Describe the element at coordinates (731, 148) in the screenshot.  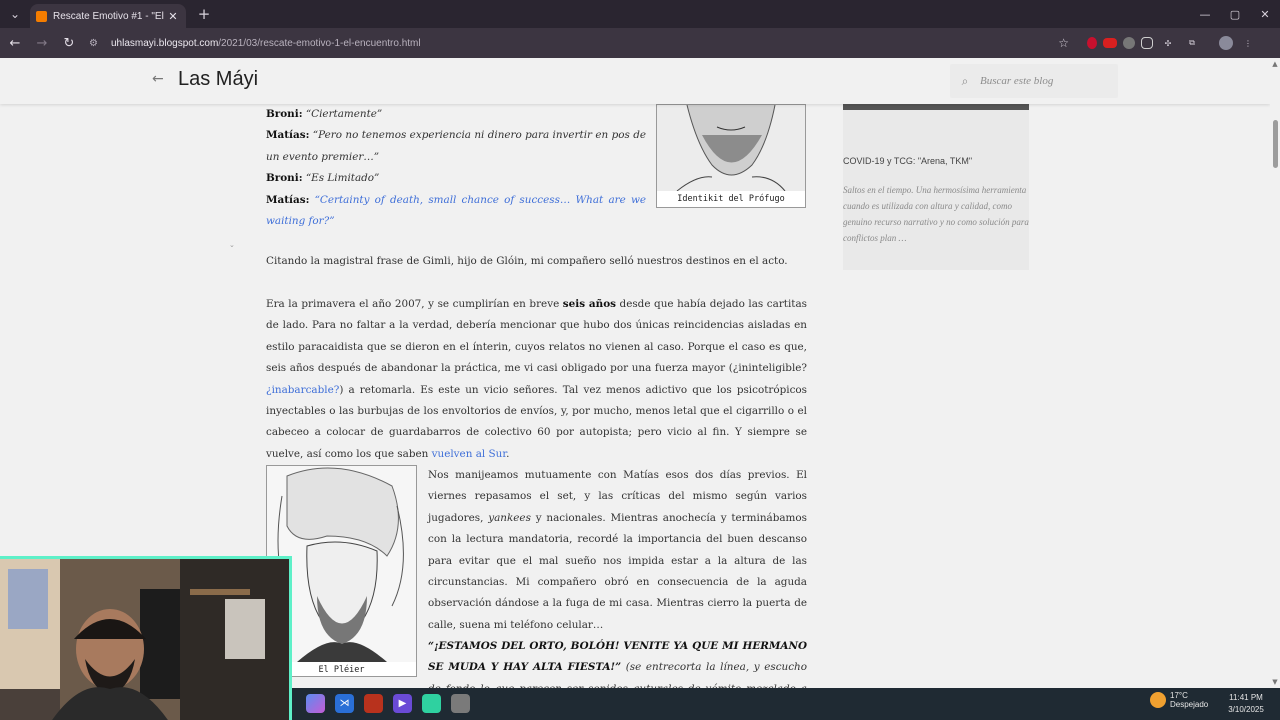
I see `sketch-image-bearded-man` at that location.